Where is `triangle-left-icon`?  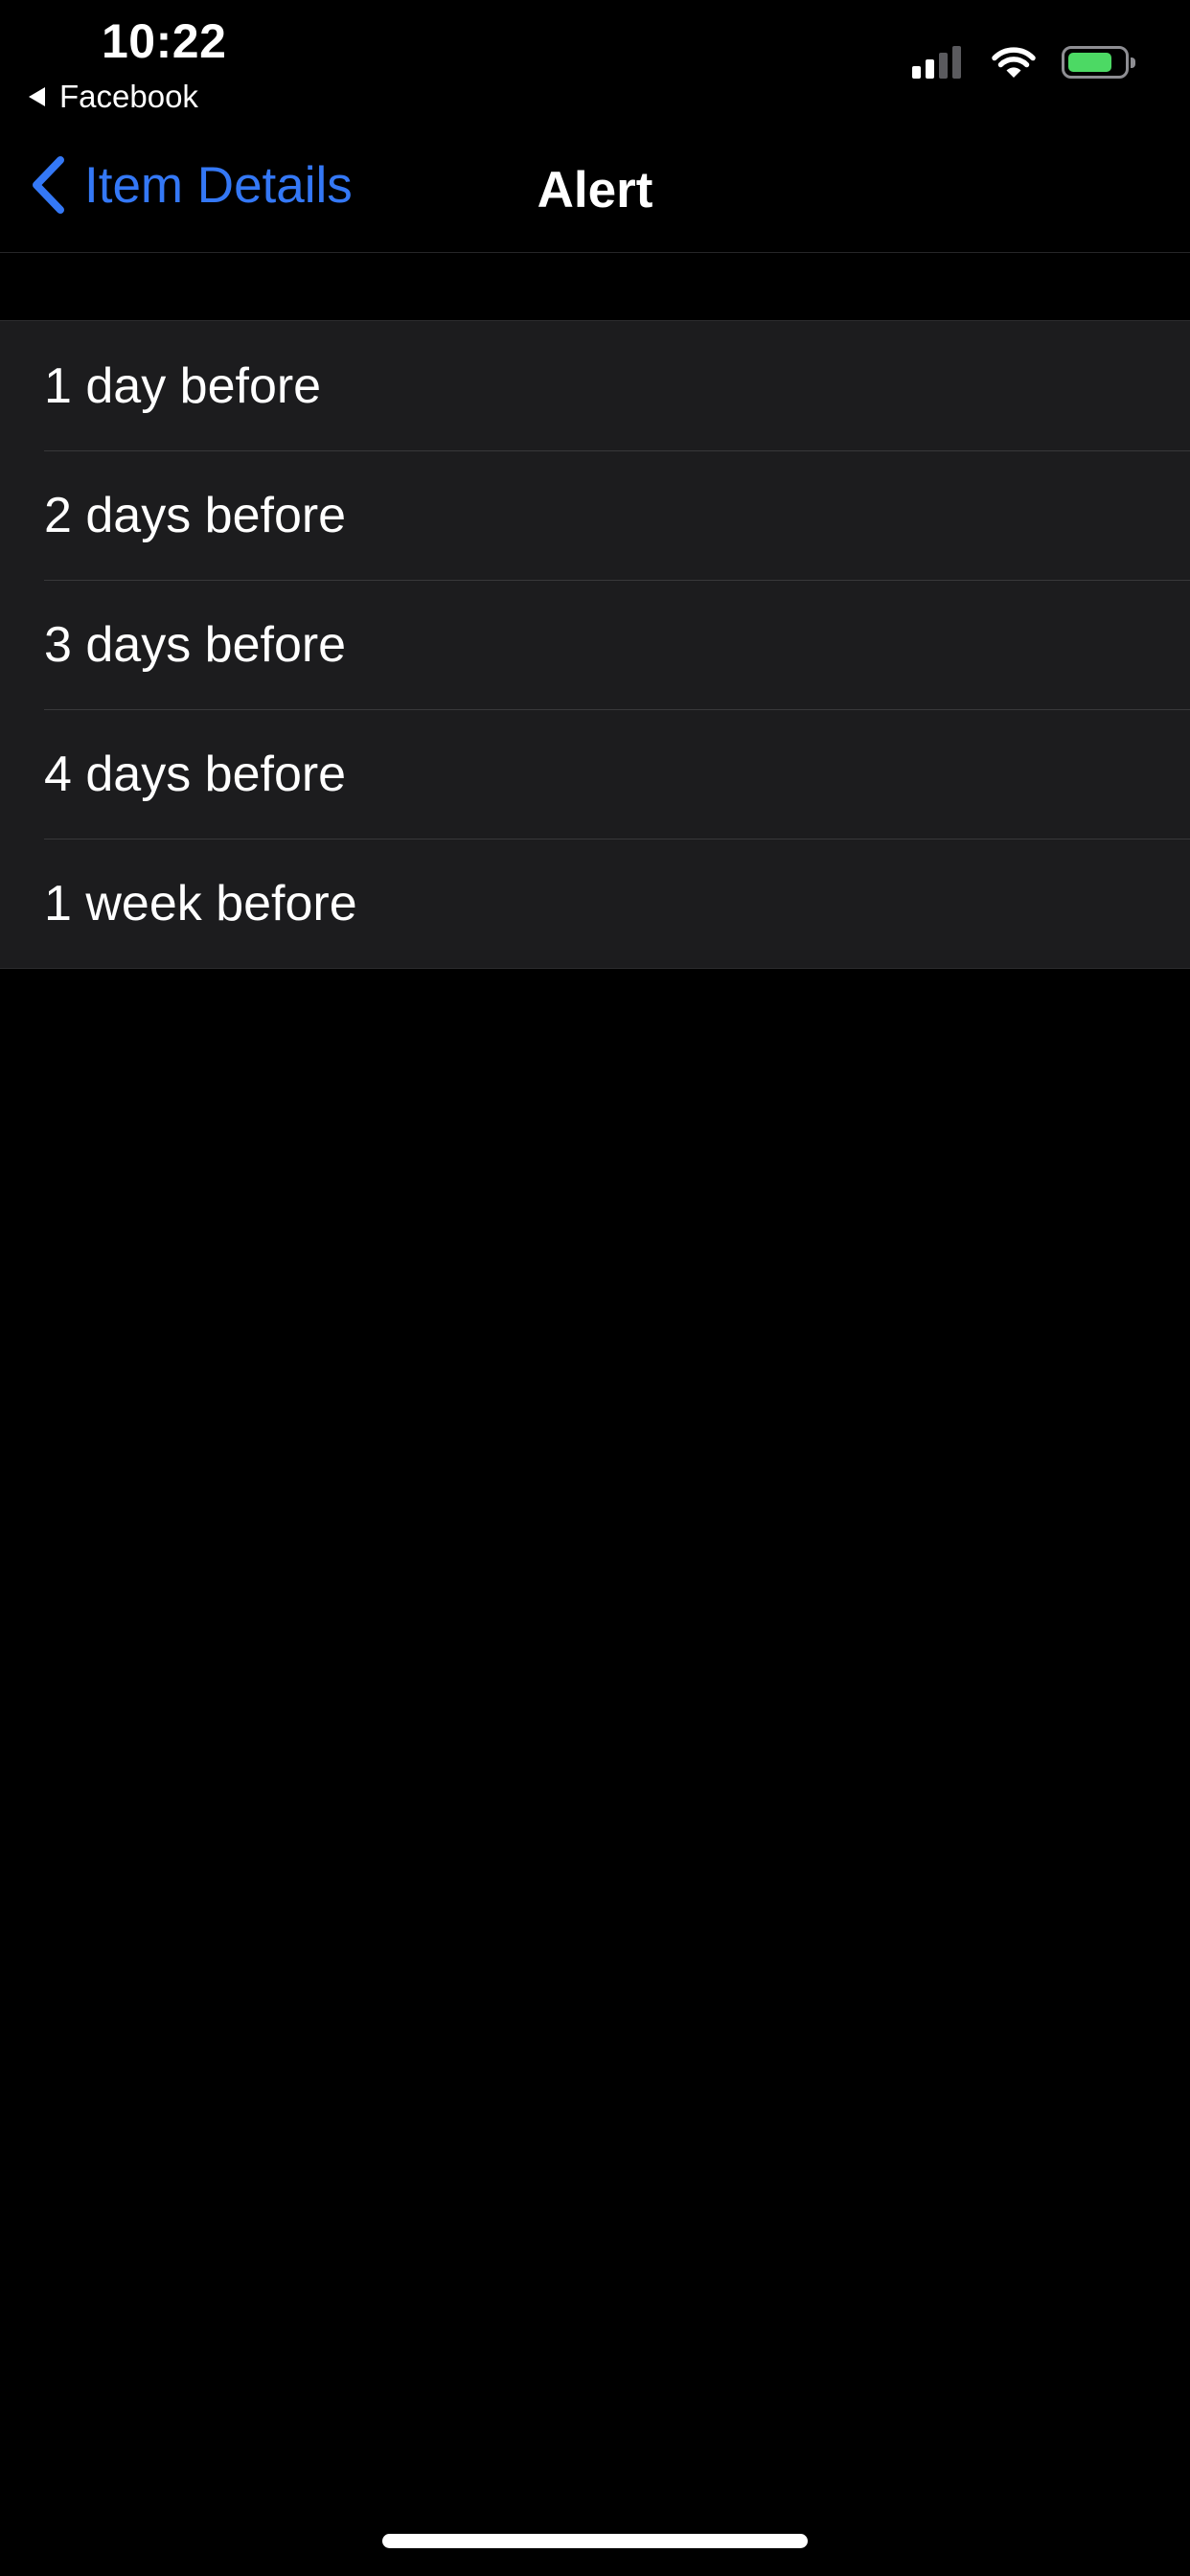 triangle-left-icon is located at coordinates (37, 96).